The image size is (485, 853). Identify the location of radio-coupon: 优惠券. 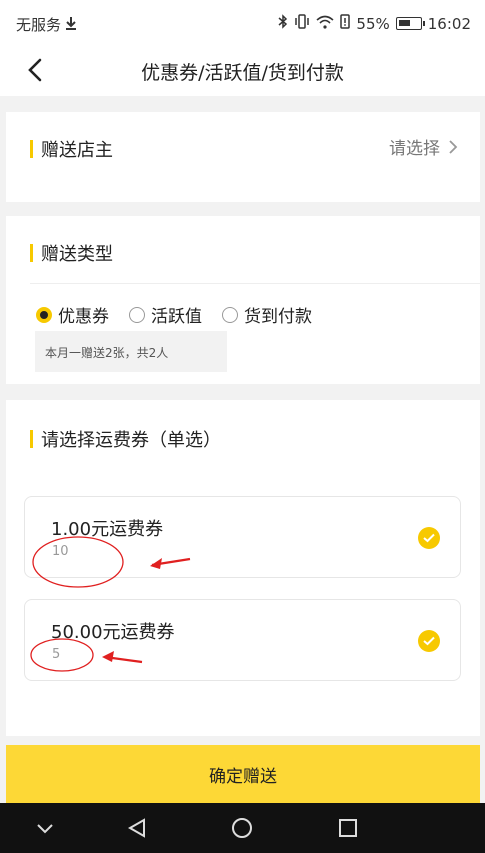
(72, 314).